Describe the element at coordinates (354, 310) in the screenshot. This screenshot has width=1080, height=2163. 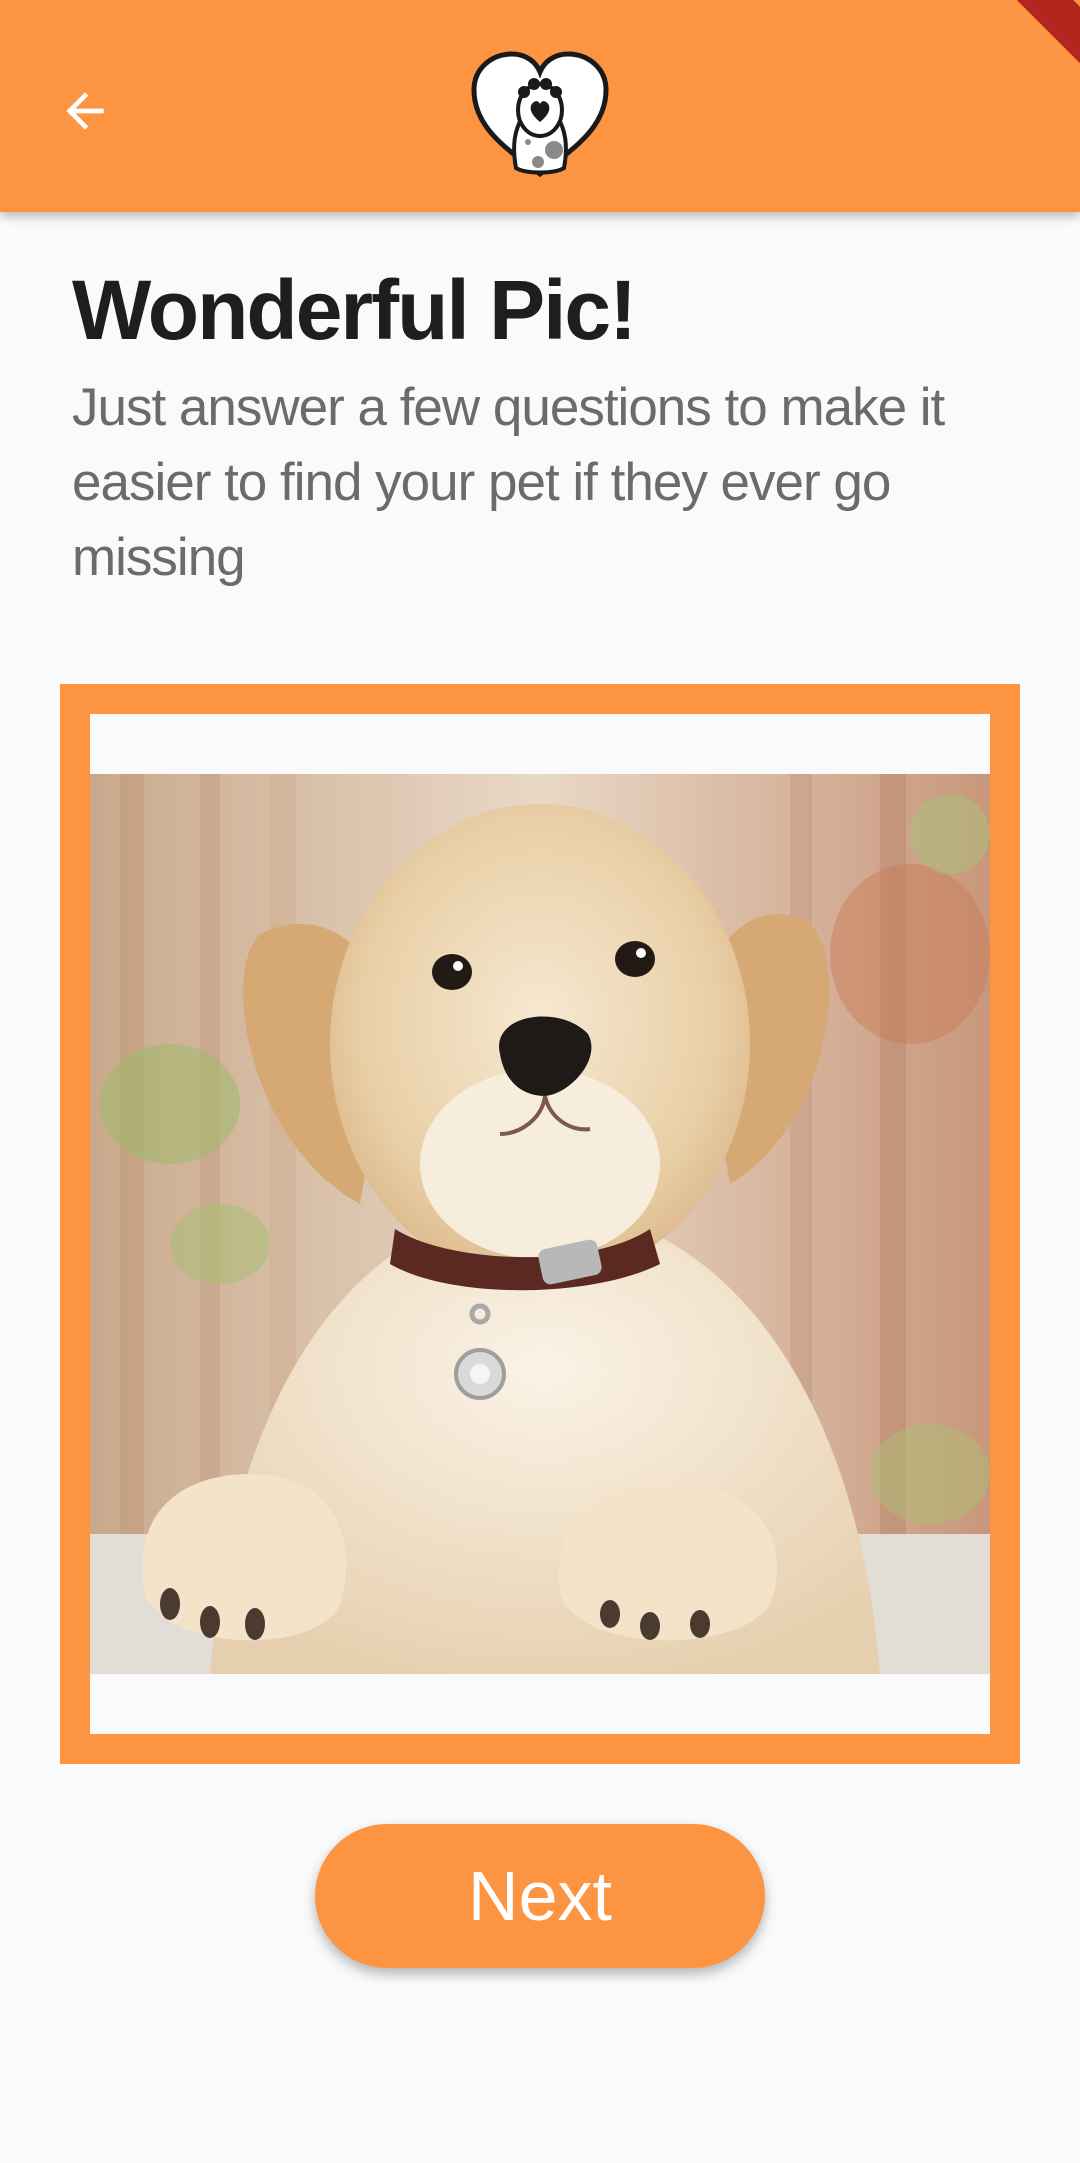
I see `page-title: Wonderful Pic!` at that location.